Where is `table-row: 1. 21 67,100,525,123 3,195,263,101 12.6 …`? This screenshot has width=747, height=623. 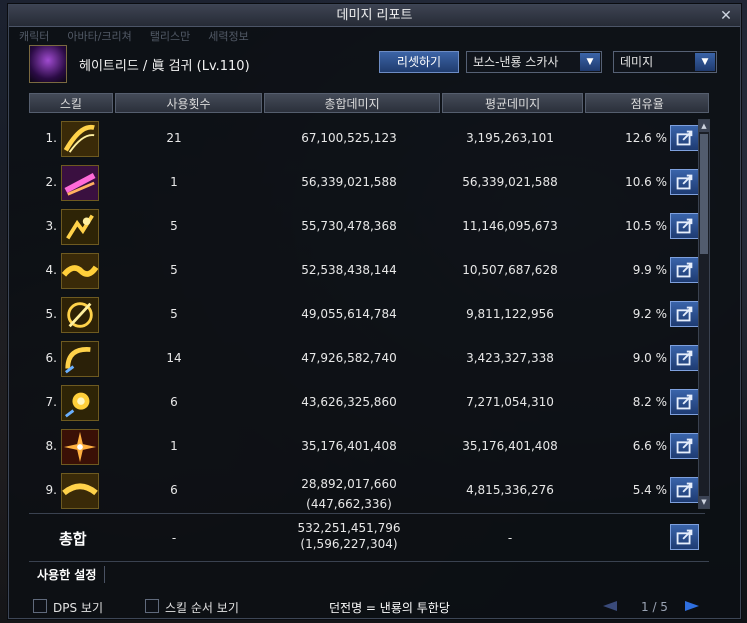
table-row: 1. 21 67,100,525,123 3,195,263,101 12.6 … is located at coordinates (367, 139).